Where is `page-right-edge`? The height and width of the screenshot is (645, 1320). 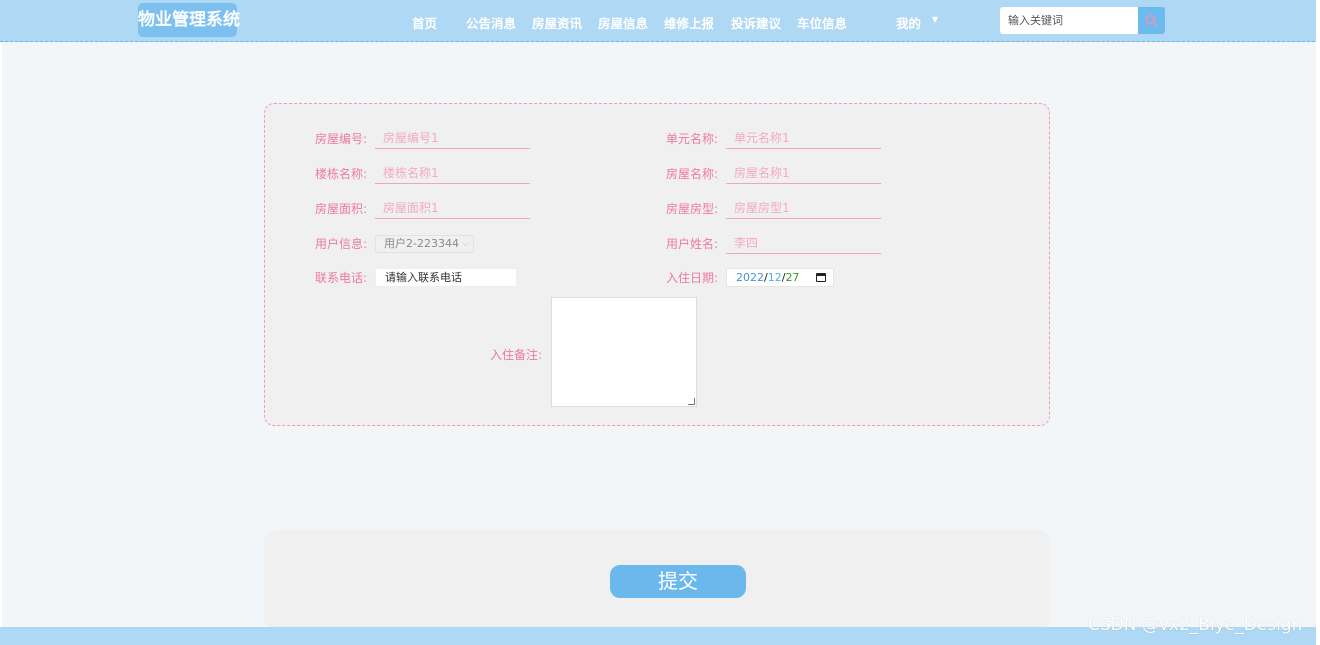 page-right-edge is located at coordinates (1318, 322).